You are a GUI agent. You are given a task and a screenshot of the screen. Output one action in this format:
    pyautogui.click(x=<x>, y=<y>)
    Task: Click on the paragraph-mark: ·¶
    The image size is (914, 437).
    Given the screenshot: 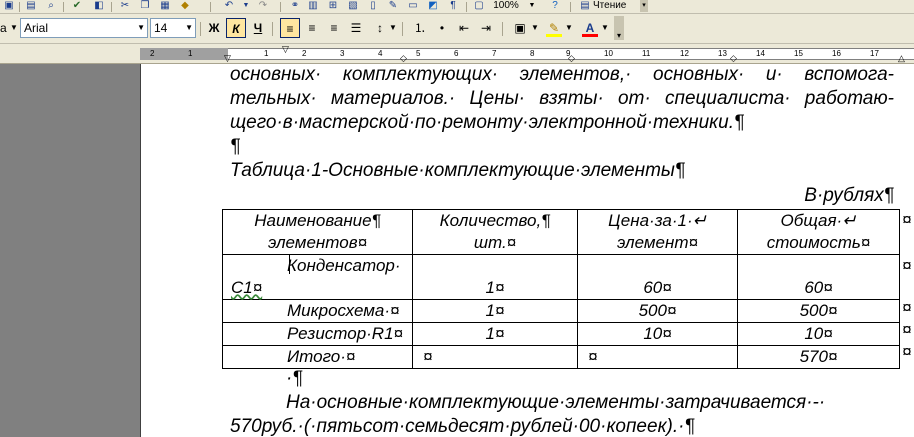 What is the action you would take?
    pyautogui.click(x=294, y=378)
    